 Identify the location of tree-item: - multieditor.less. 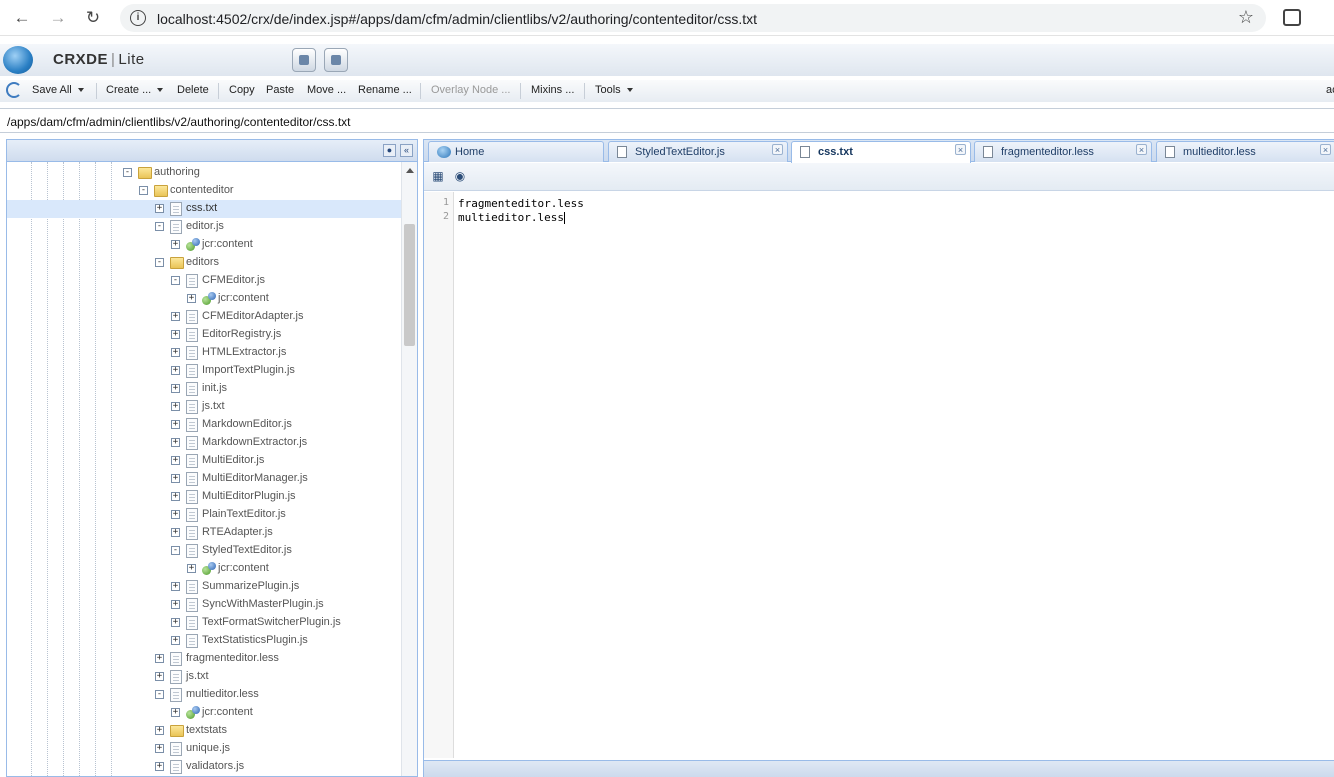
(204, 695).